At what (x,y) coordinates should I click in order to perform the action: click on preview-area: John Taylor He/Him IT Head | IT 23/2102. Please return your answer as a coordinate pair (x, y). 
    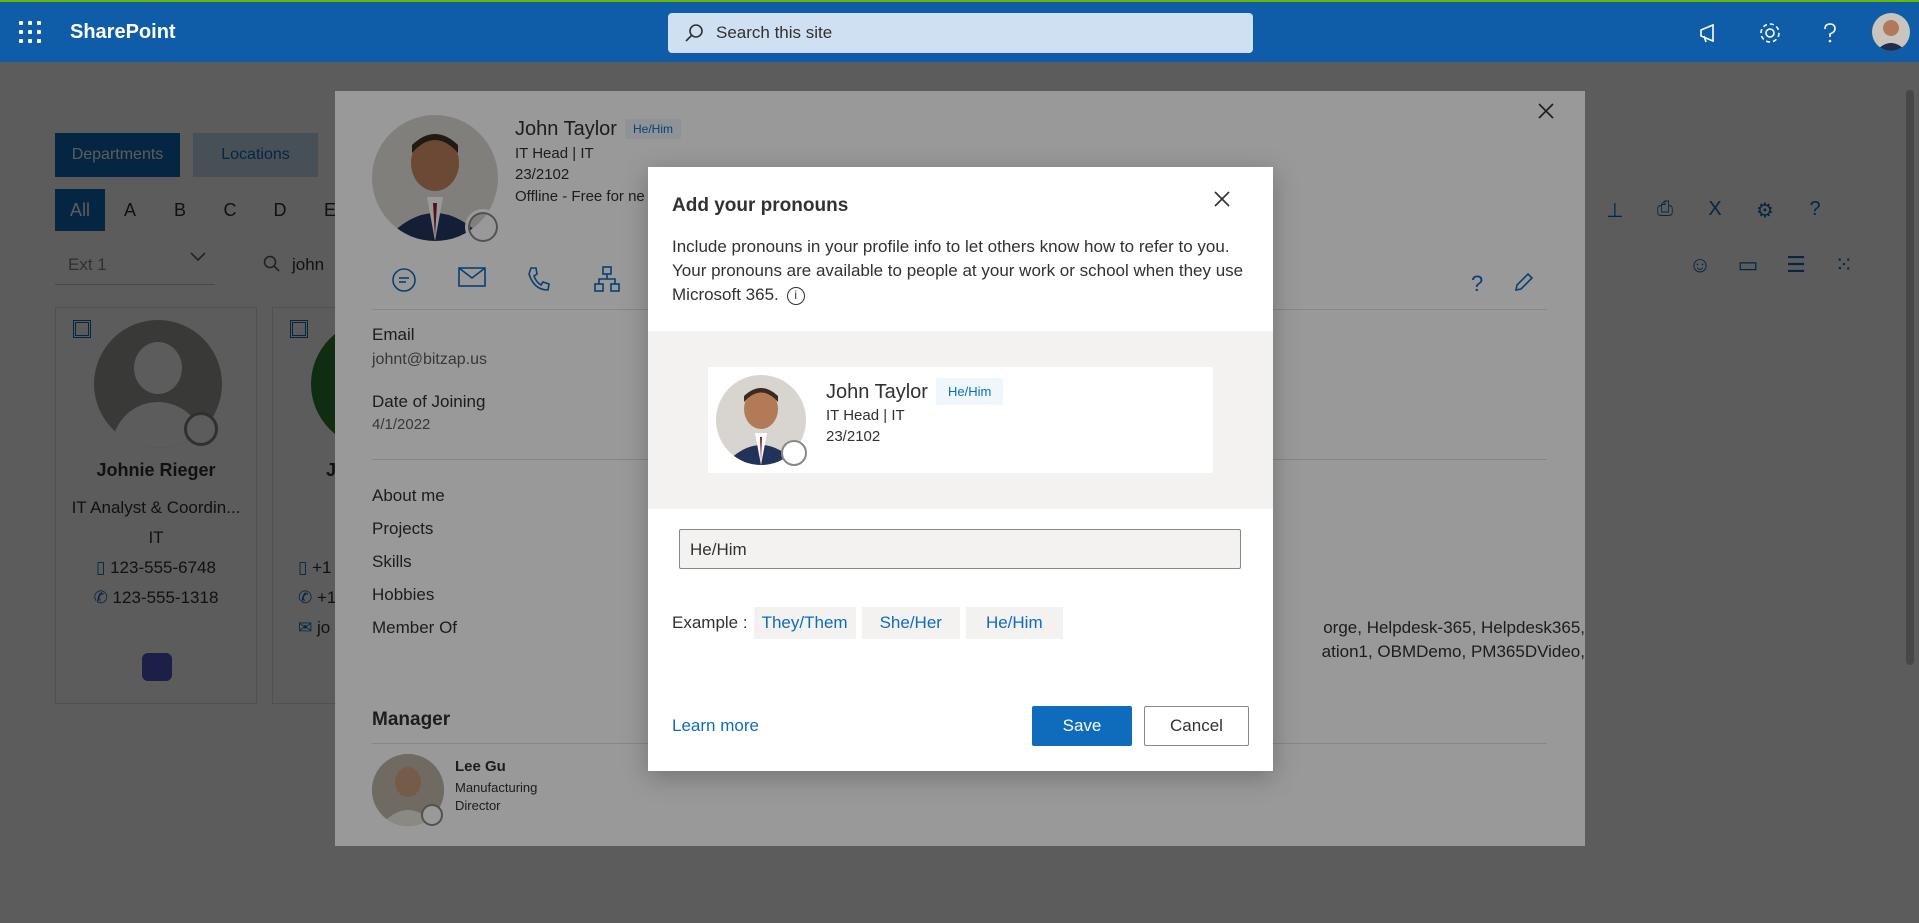
    Looking at the image, I should click on (960, 420).